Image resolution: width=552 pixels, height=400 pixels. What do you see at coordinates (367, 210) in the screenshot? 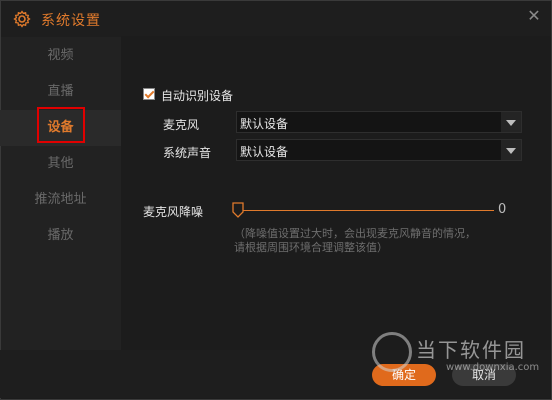
I see `noise-reduction-slider-track` at bounding box center [367, 210].